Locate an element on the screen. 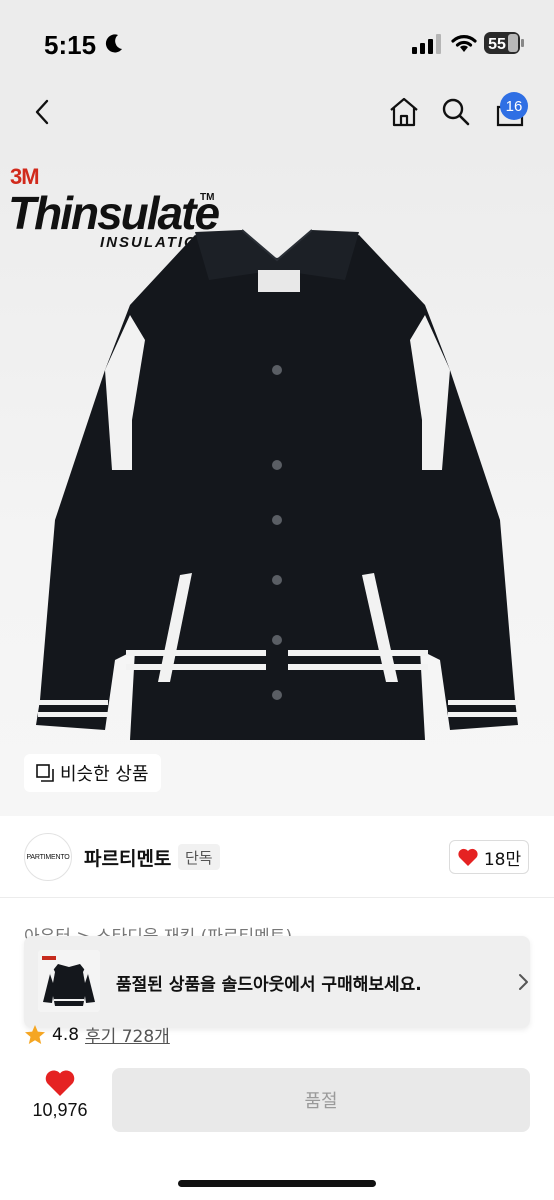  seller-logo: PARTIMENTO is located at coordinates (48, 857).